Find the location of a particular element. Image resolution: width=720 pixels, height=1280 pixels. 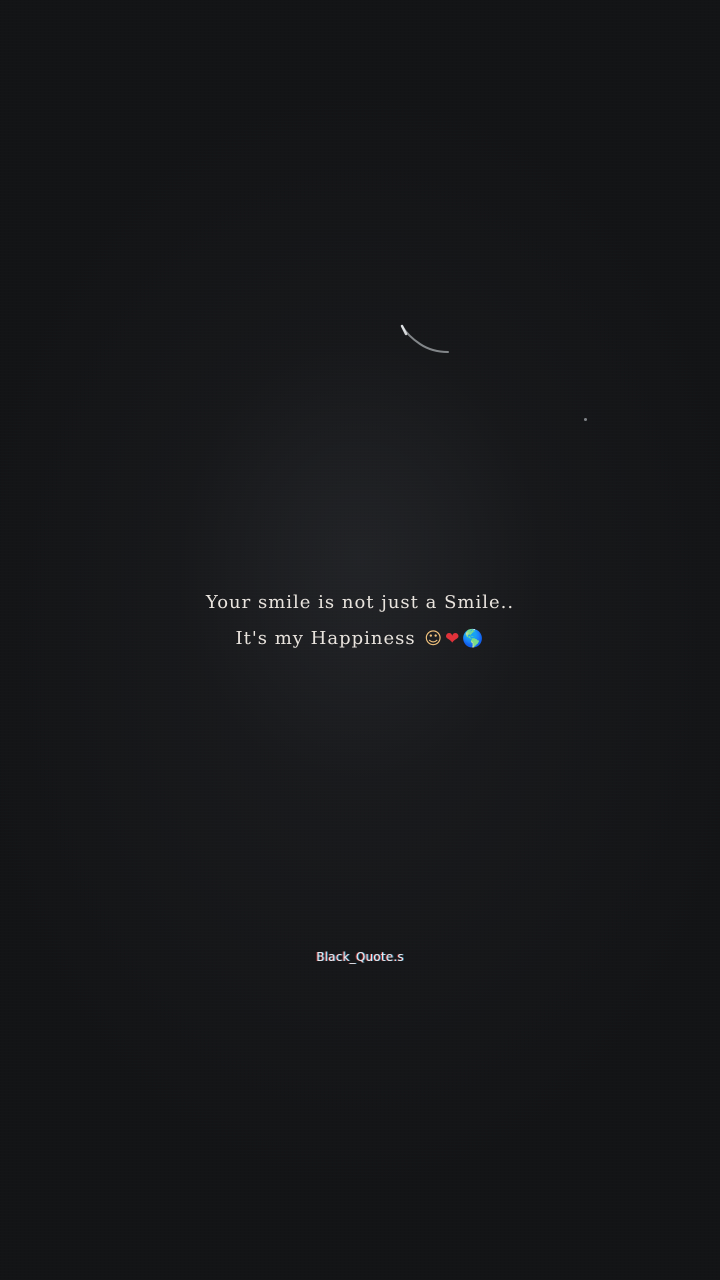

star-dot is located at coordinates (585, 419).